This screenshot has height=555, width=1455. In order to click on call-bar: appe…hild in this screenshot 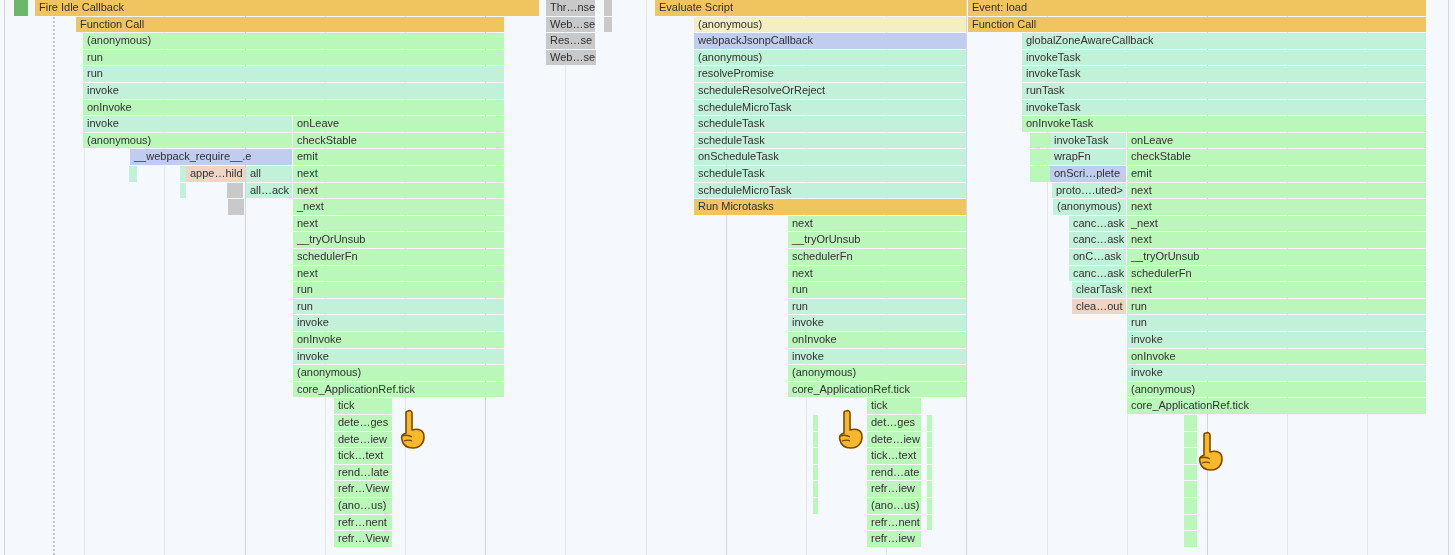, I will do `click(215, 174)`.